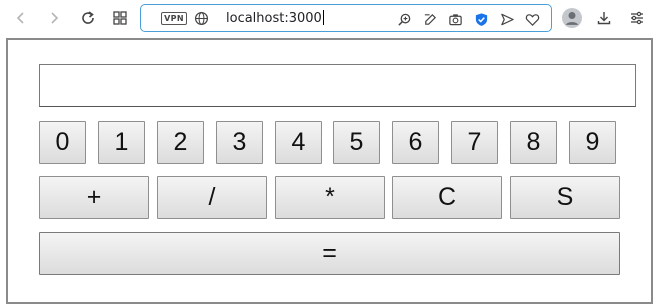  Describe the element at coordinates (572, 18) in the screenshot. I see `profile-icon` at that location.